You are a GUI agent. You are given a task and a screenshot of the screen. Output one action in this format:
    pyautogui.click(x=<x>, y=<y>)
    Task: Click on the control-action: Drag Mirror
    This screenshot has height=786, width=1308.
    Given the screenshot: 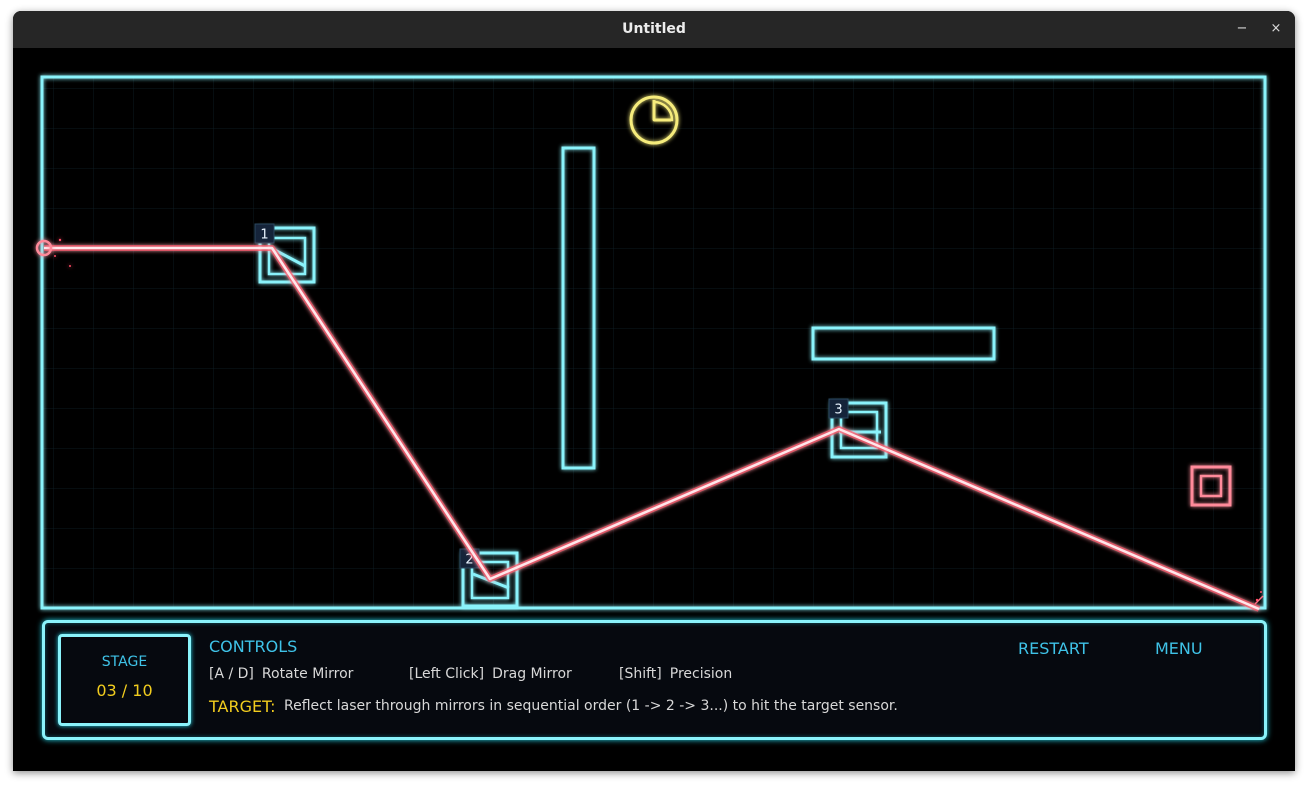 What is the action you would take?
    pyautogui.click(x=532, y=674)
    